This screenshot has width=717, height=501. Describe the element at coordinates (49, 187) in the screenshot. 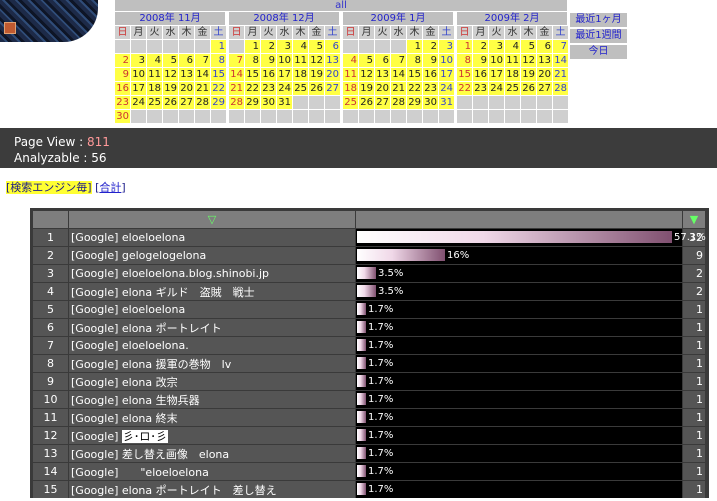

I see `mode-per-engine: [検索エンジン毎]` at that location.